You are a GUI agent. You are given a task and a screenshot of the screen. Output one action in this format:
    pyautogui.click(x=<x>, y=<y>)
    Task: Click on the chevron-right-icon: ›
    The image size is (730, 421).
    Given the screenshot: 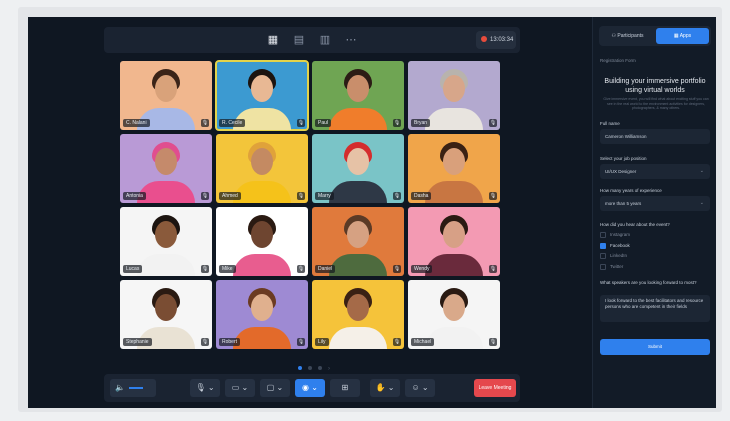 What is the action you would take?
    pyautogui.click(x=329, y=369)
    